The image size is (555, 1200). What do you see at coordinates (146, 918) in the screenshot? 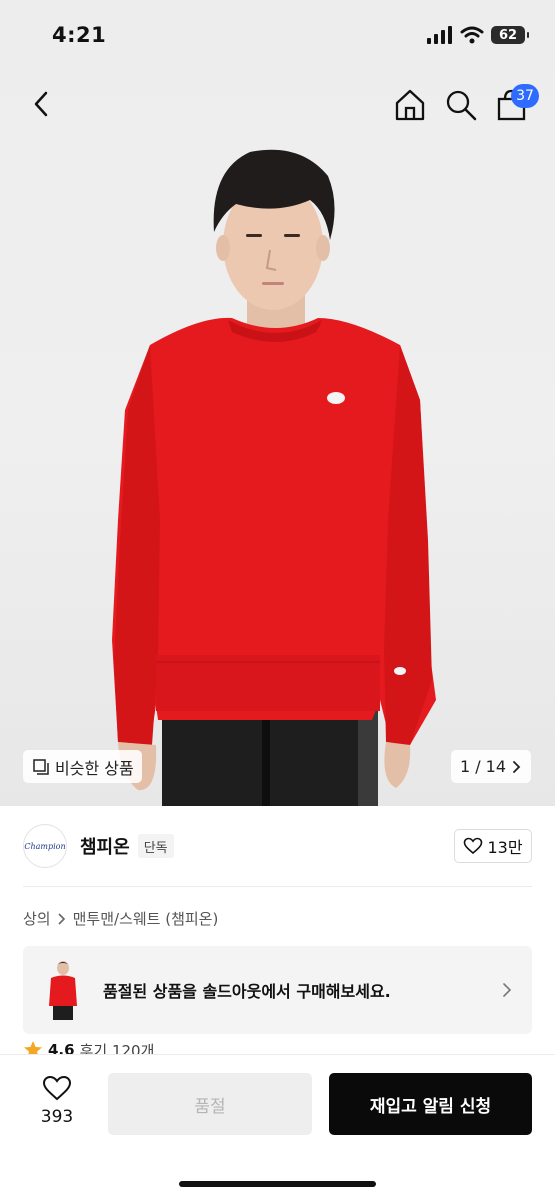
I see `breadcrumb-subcategory: 맨투맨/스웨트 (챔피온)` at bounding box center [146, 918].